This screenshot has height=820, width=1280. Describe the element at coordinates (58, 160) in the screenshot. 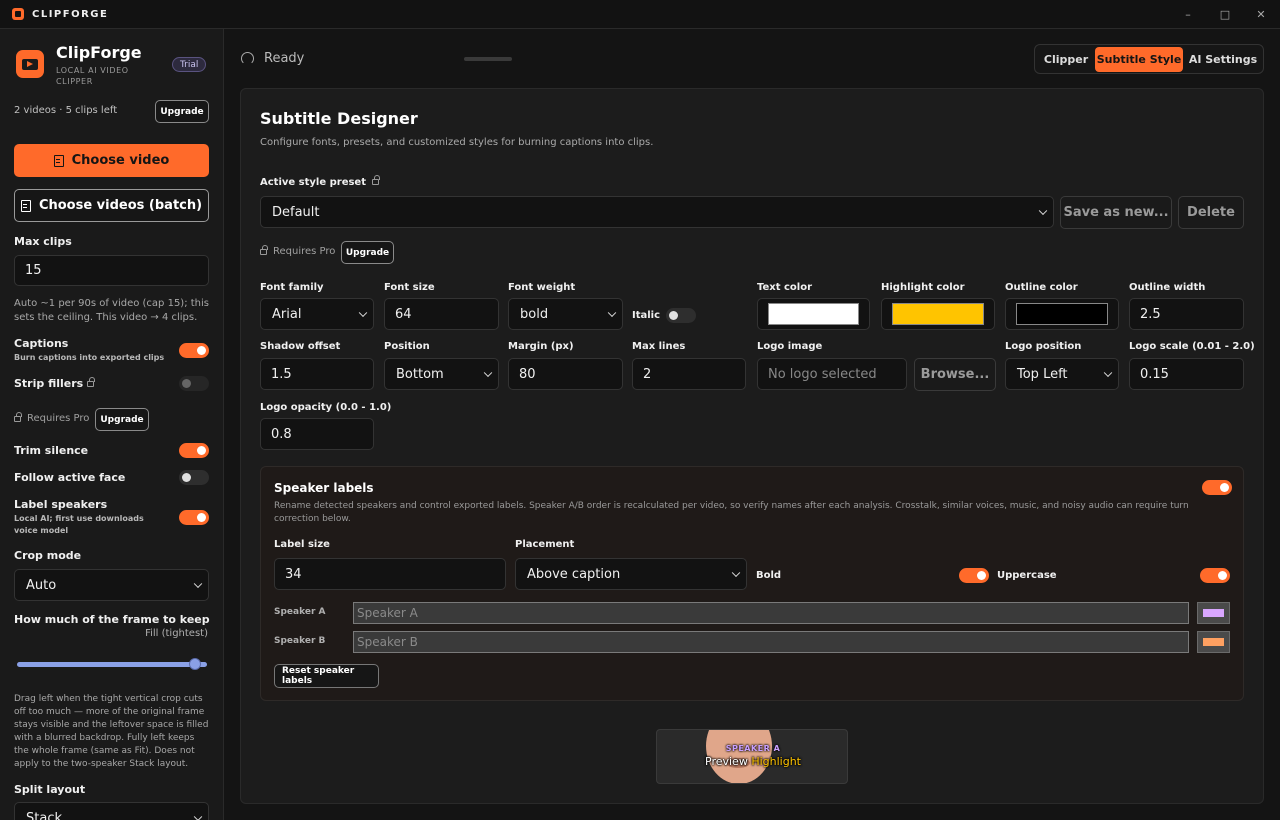

I see `file-icon` at that location.